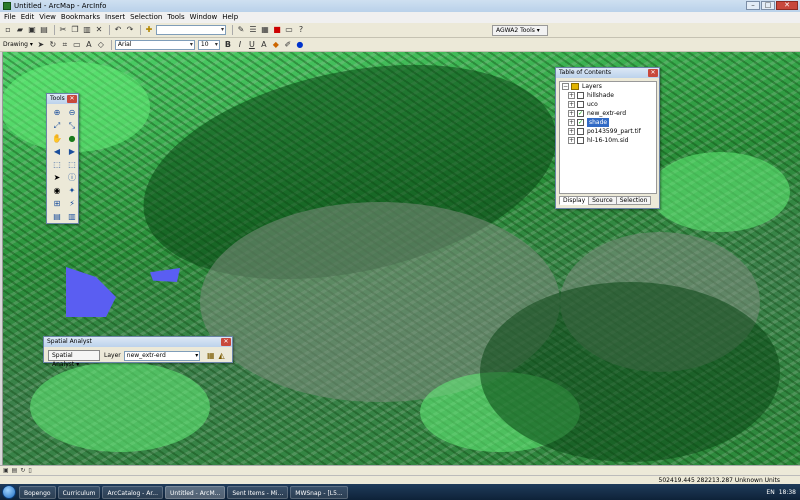  What do you see at coordinates (241, 30) in the screenshot?
I see `editor-toolbar-icon: ✎` at bounding box center [241, 30].